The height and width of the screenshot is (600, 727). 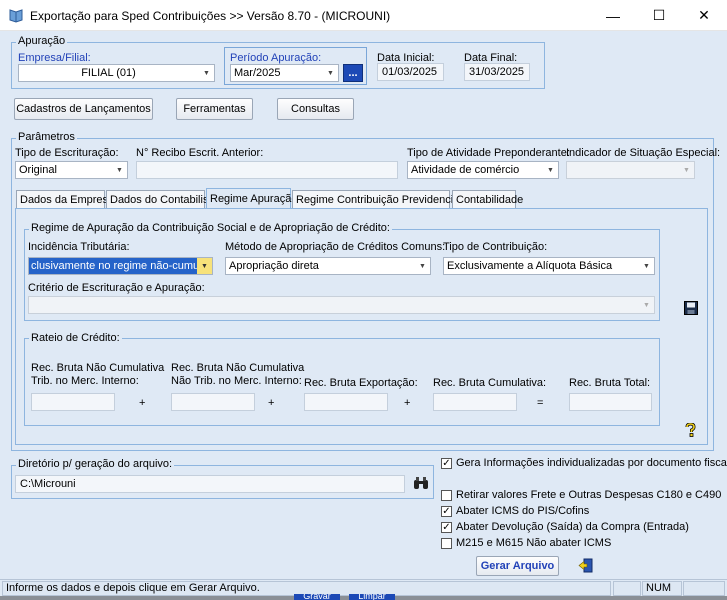 I want to click on periodo-value: Mar/2025, so click(x=257, y=73).